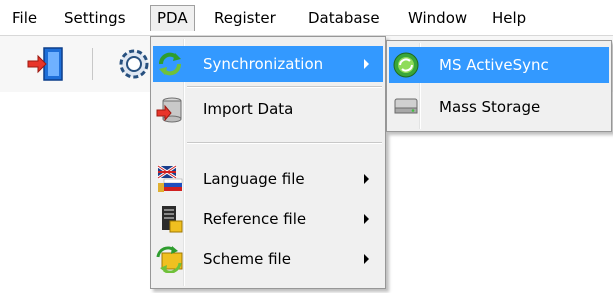 This screenshot has height=293, width=613. What do you see at coordinates (255, 219) in the screenshot?
I see `menu-item-label: Reference file` at bounding box center [255, 219].